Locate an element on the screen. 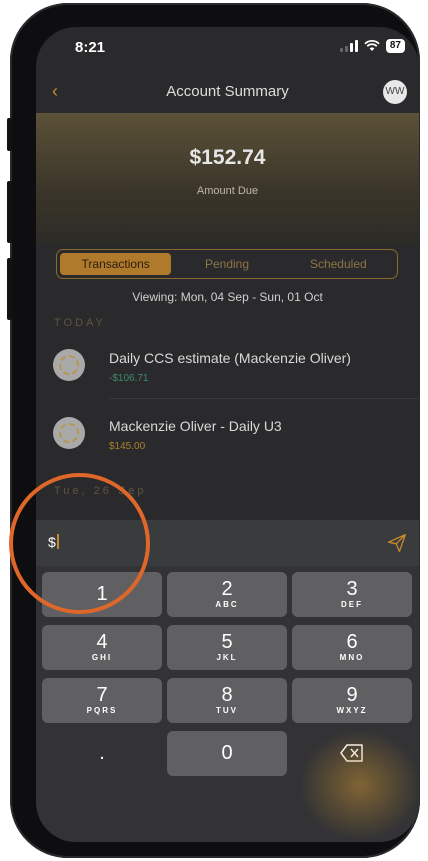  status-time: 8:21 is located at coordinates (90, 47).